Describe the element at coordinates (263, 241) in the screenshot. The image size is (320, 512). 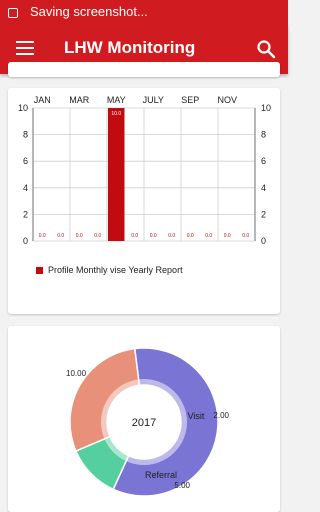
I see `y-tick-label-right: 0` at that location.